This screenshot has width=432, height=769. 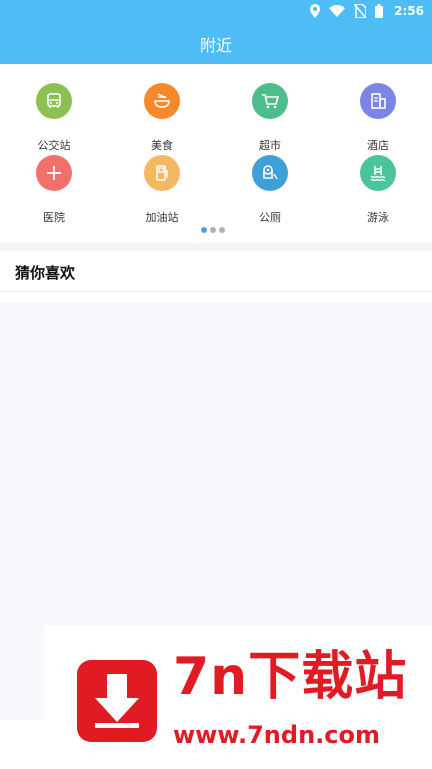 What do you see at coordinates (409, 11) in the screenshot?
I see `status-time: 2:56` at bounding box center [409, 11].